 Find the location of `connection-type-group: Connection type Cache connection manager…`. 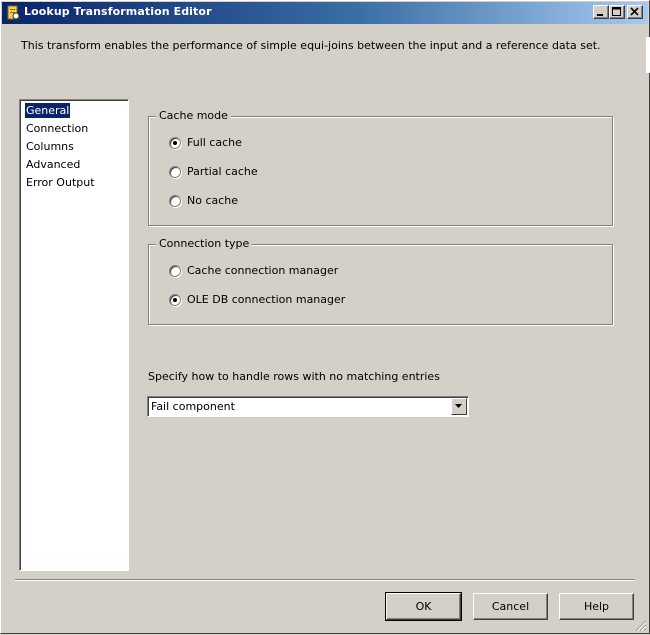

connection-type-group: Connection type Cache connection manager… is located at coordinates (380, 281).